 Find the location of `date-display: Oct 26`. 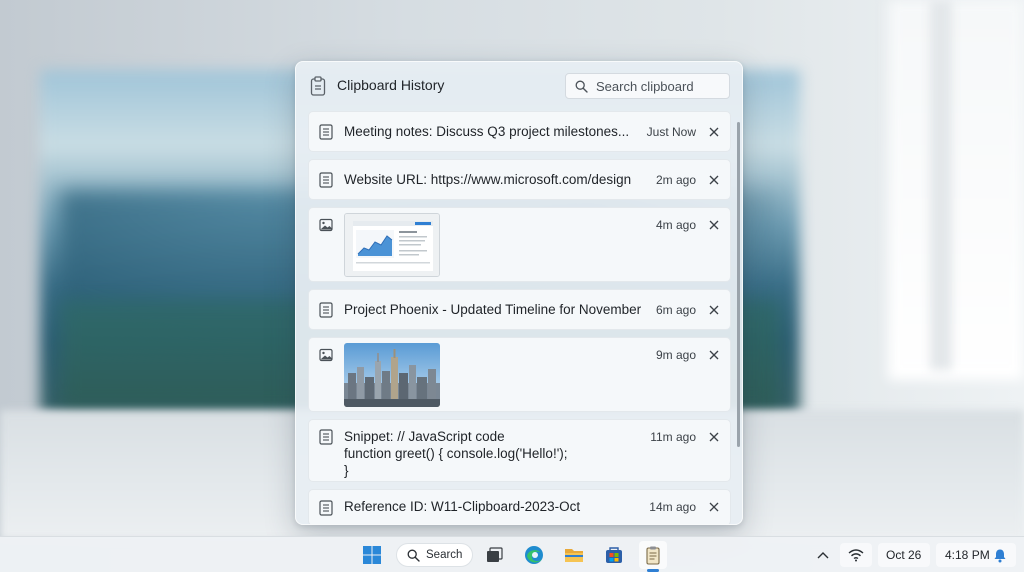

date-display: Oct 26 is located at coordinates (904, 555).